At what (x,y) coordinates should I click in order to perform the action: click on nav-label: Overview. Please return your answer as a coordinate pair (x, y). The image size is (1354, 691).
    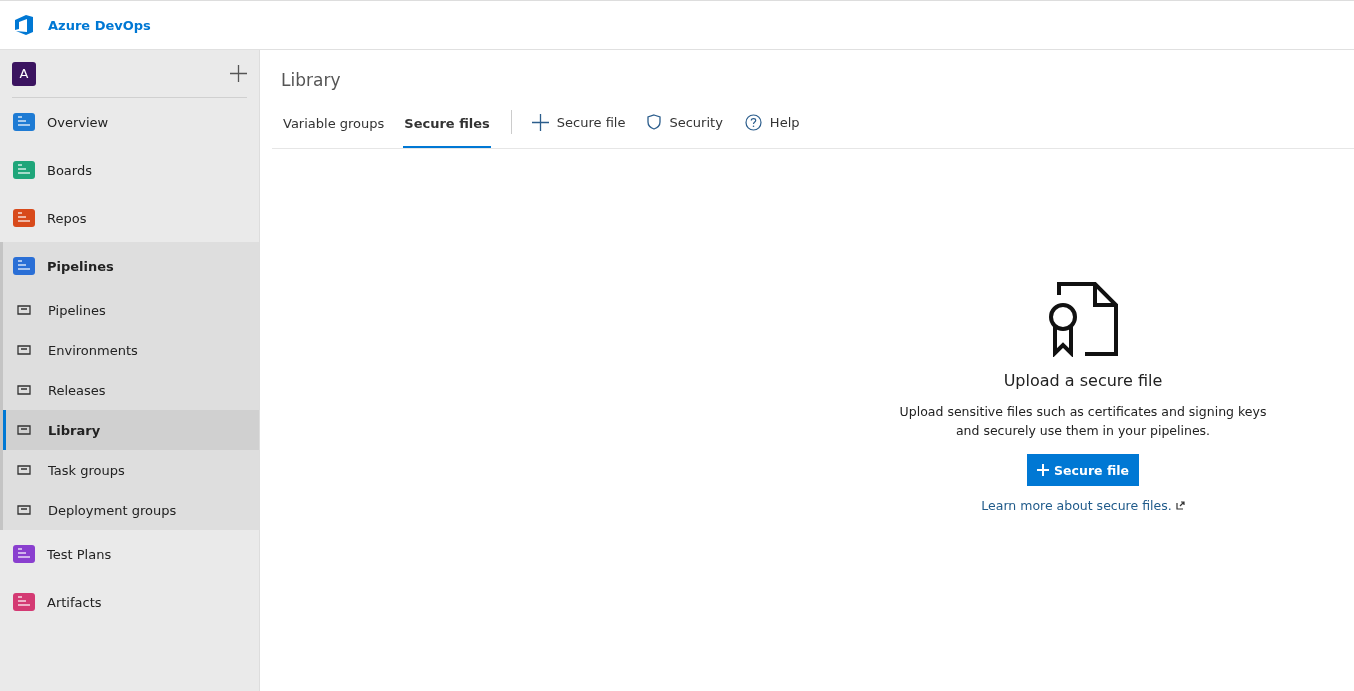
    Looking at the image, I should click on (78, 122).